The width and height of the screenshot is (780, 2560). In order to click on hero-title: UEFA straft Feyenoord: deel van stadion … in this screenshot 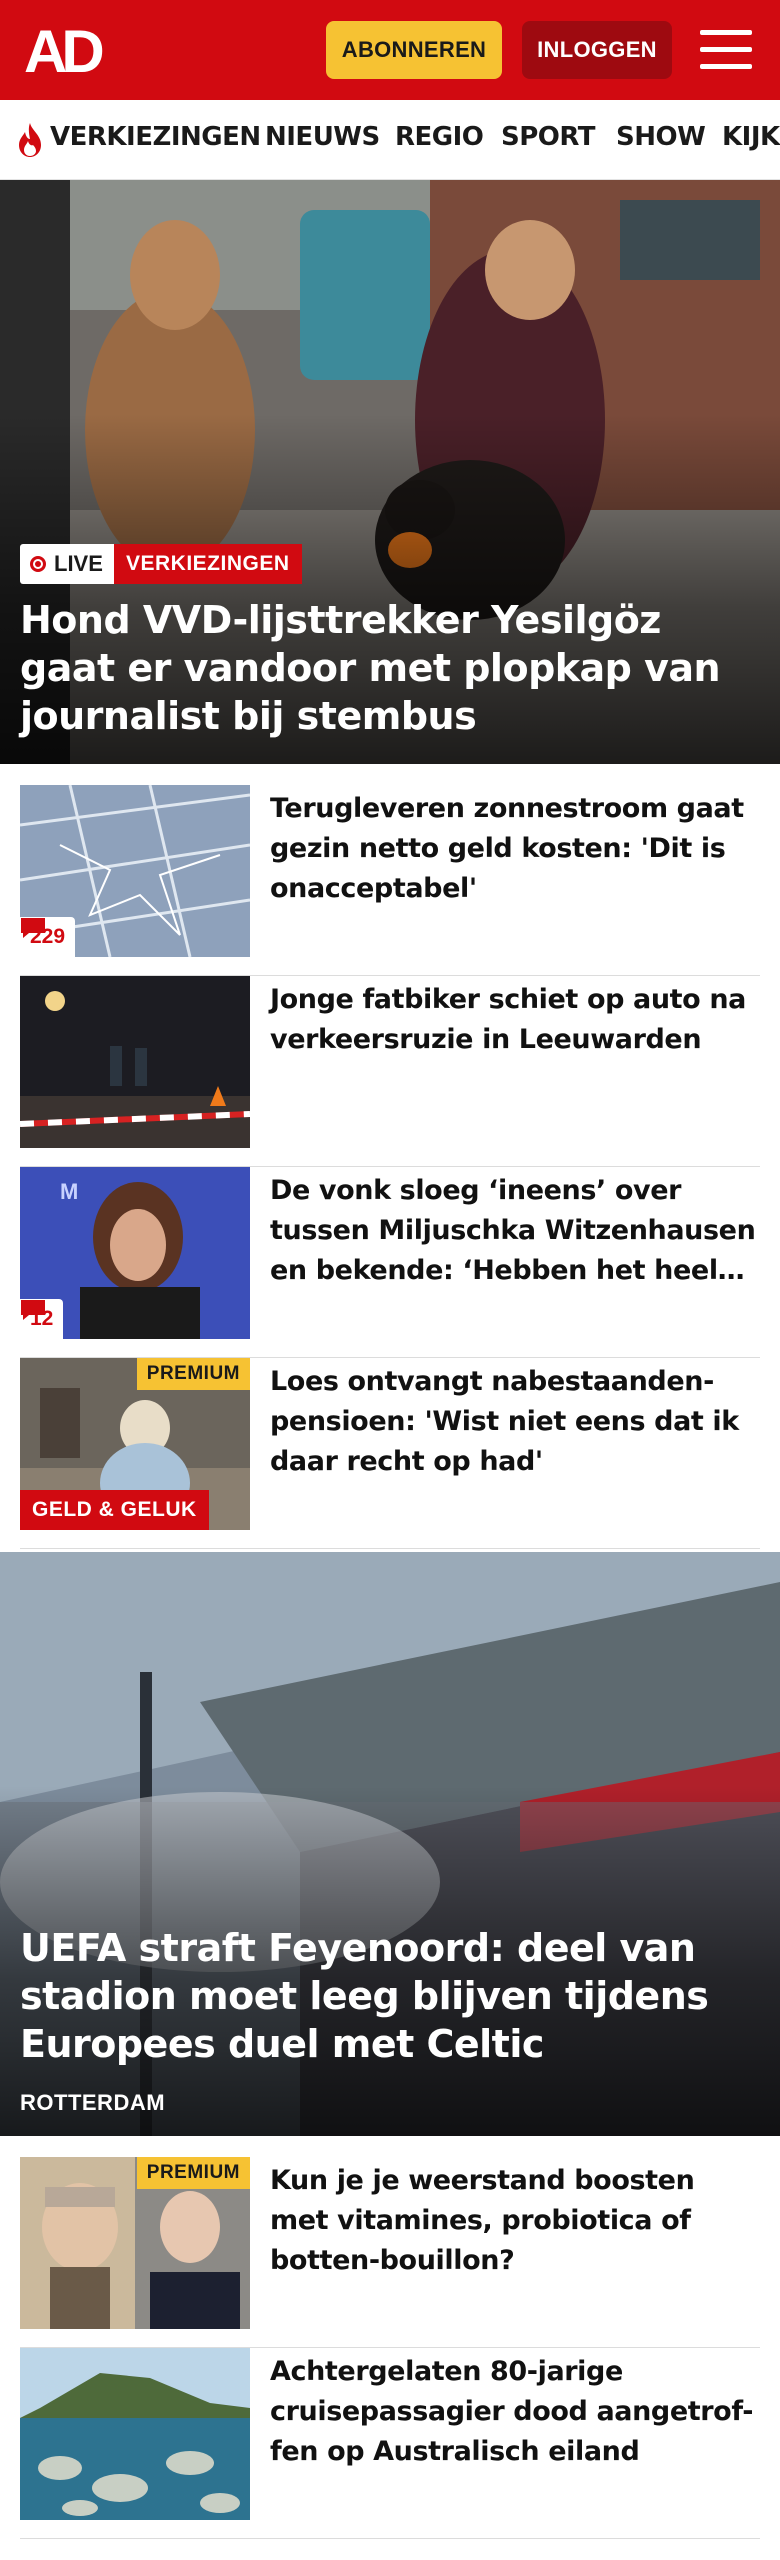, I will do `click(390, 1996)`.